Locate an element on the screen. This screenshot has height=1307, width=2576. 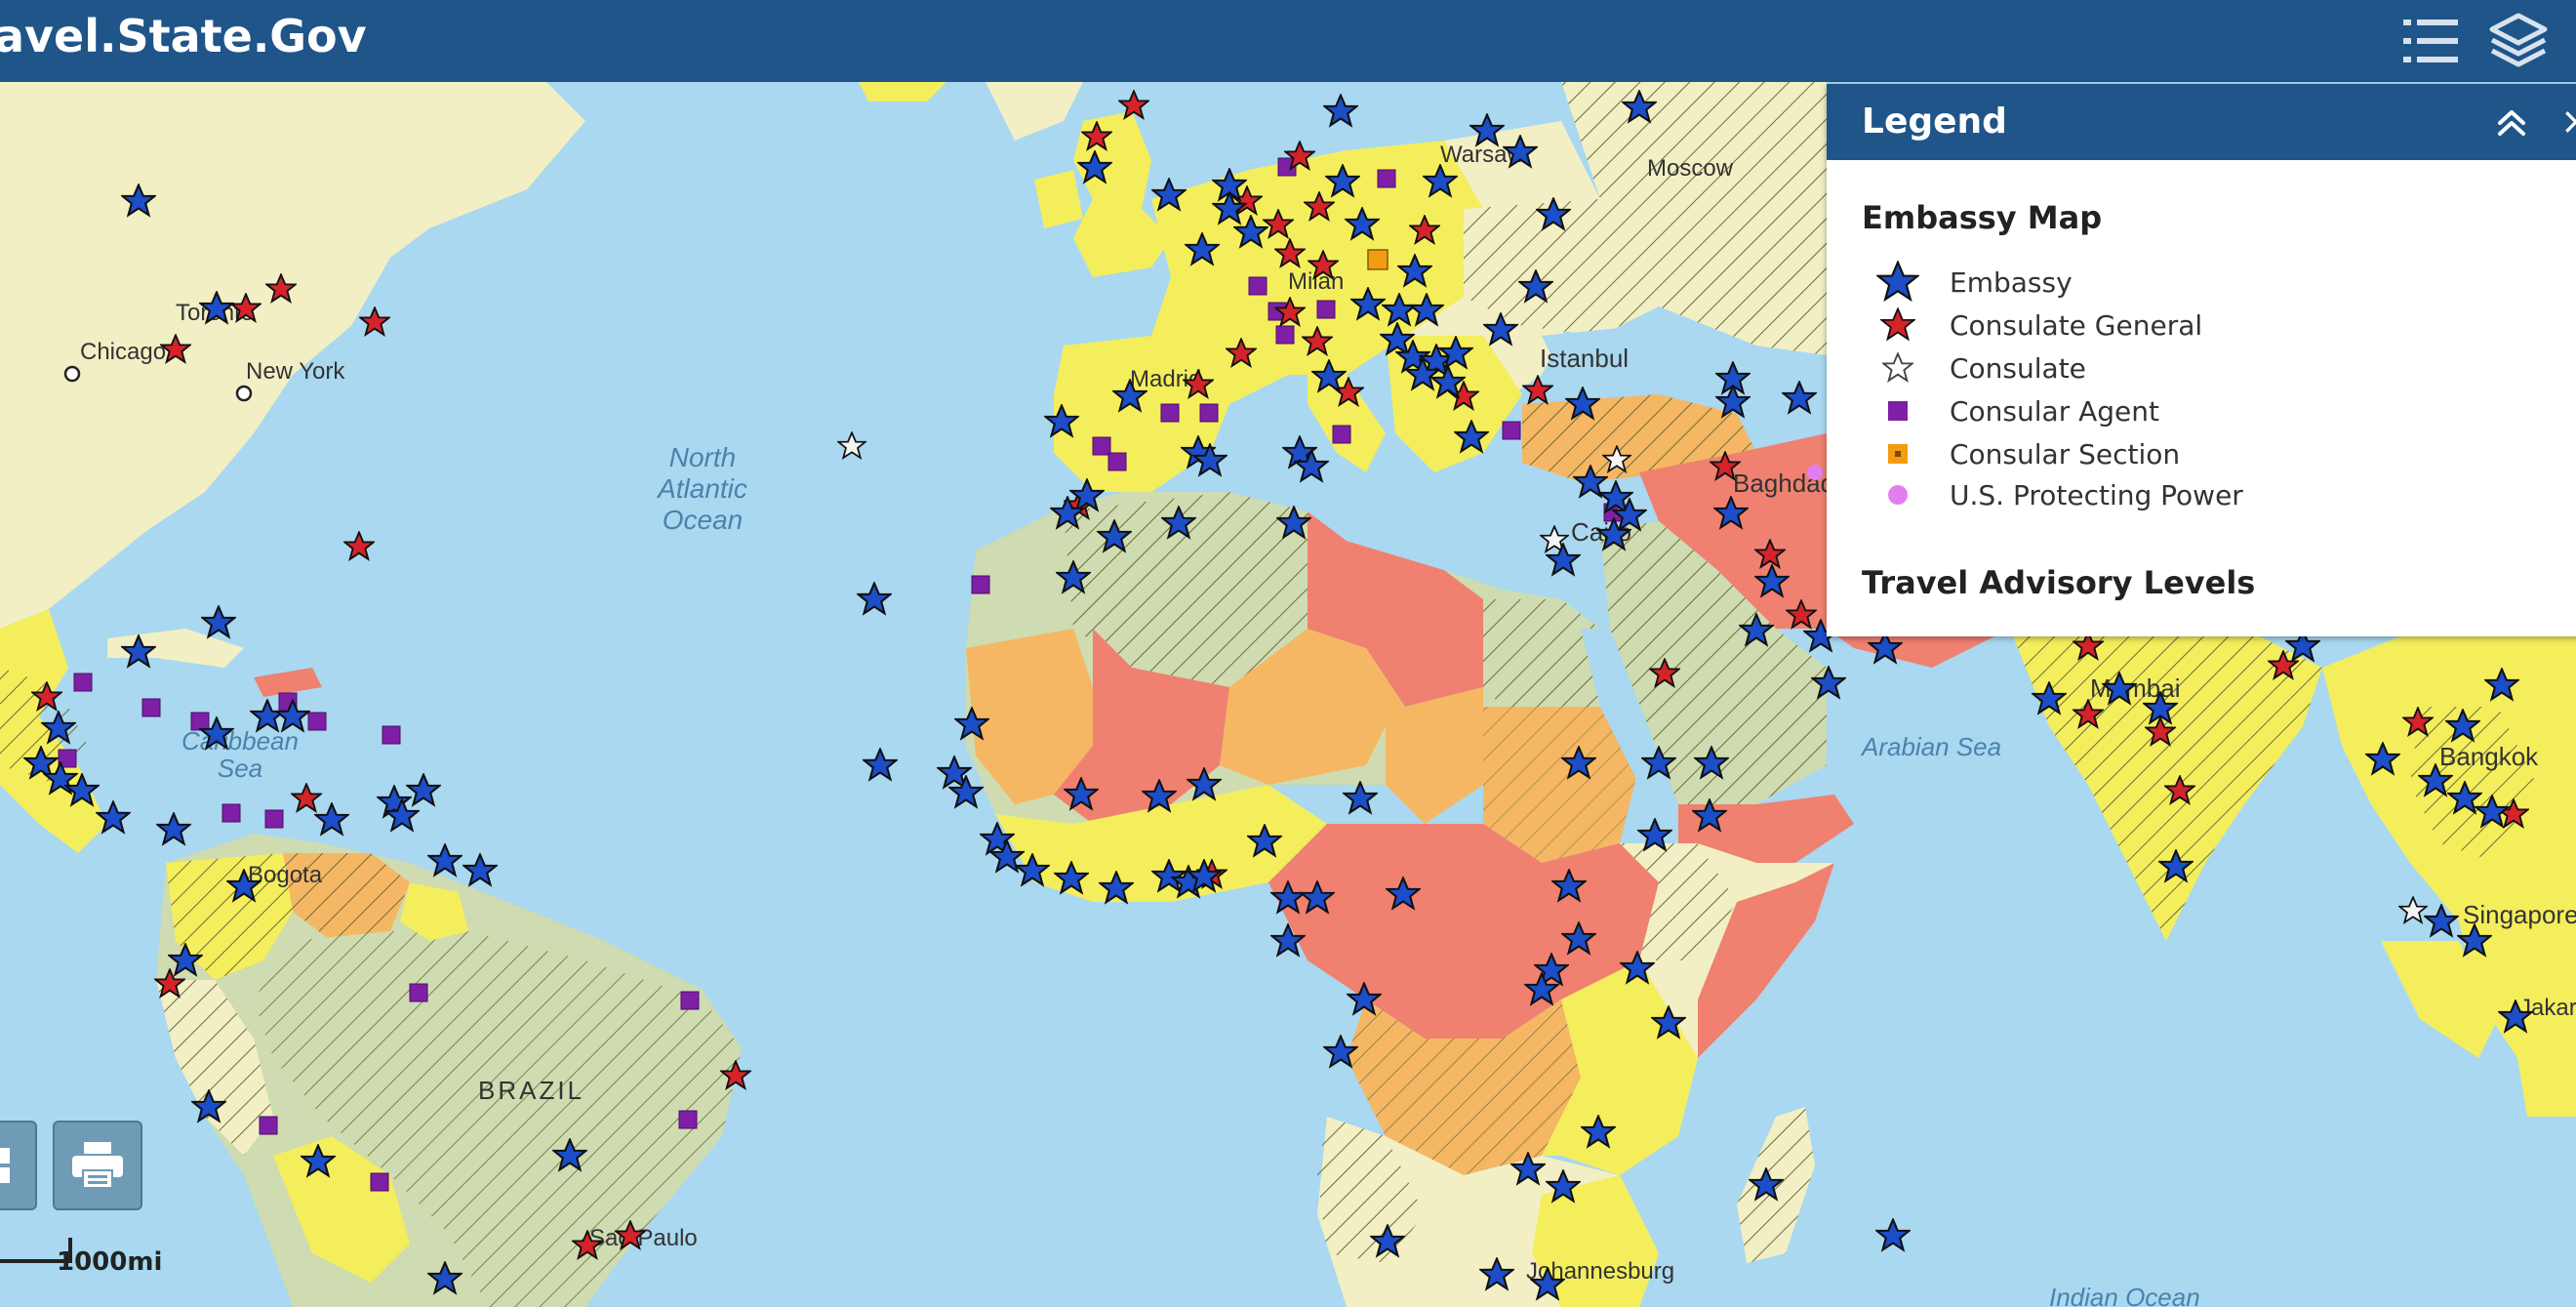
place-label: New York is located at coordinates (295, 372).